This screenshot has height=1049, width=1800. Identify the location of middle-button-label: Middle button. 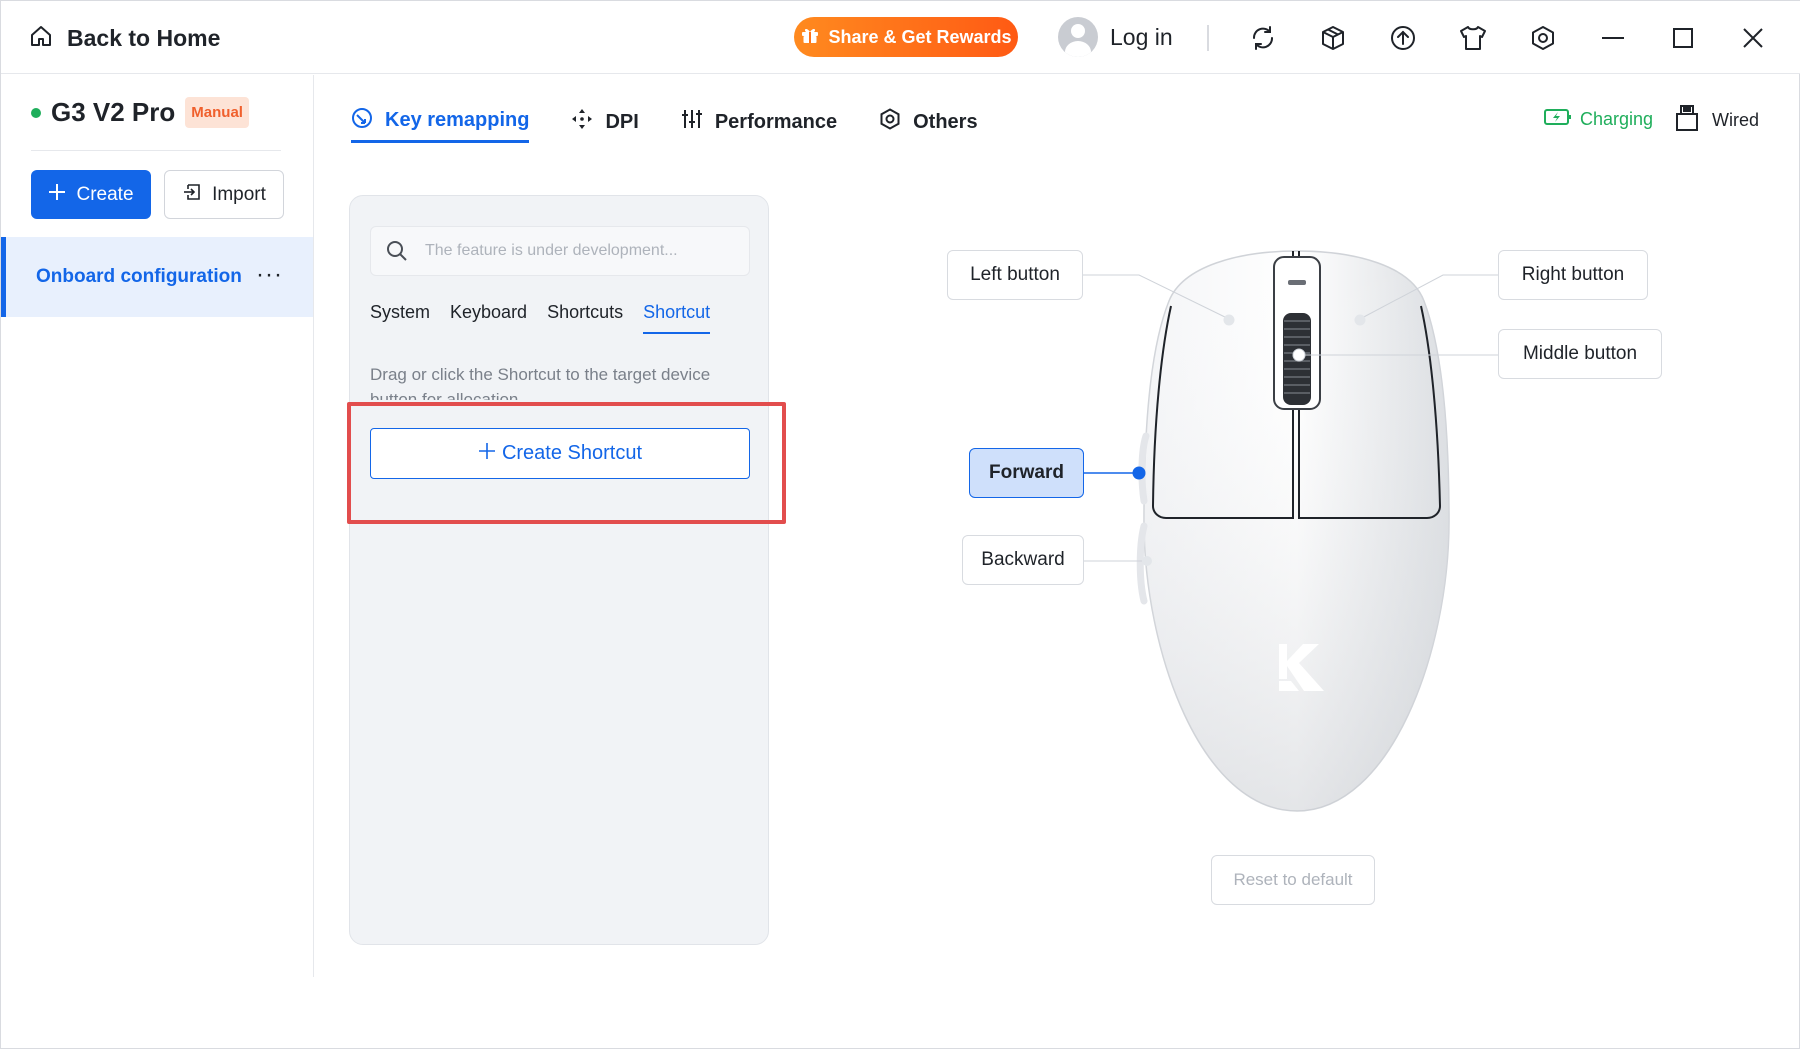
(1580, 354).